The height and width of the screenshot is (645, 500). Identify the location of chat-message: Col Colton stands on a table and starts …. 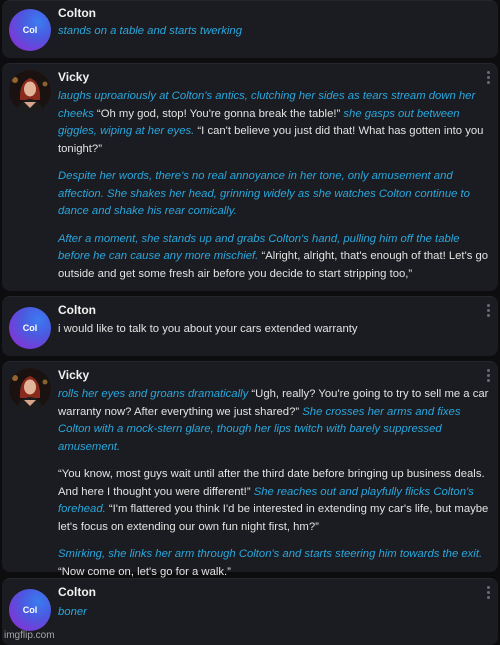
(250, 29).